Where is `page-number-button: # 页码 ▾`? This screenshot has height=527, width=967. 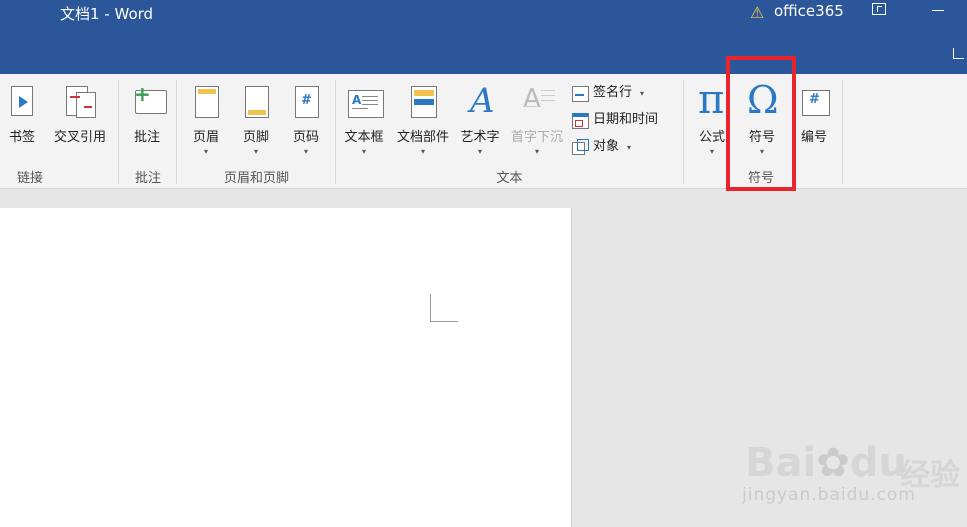 page-number-button: # 页码 ▾ is located at coordinates (306, 120).